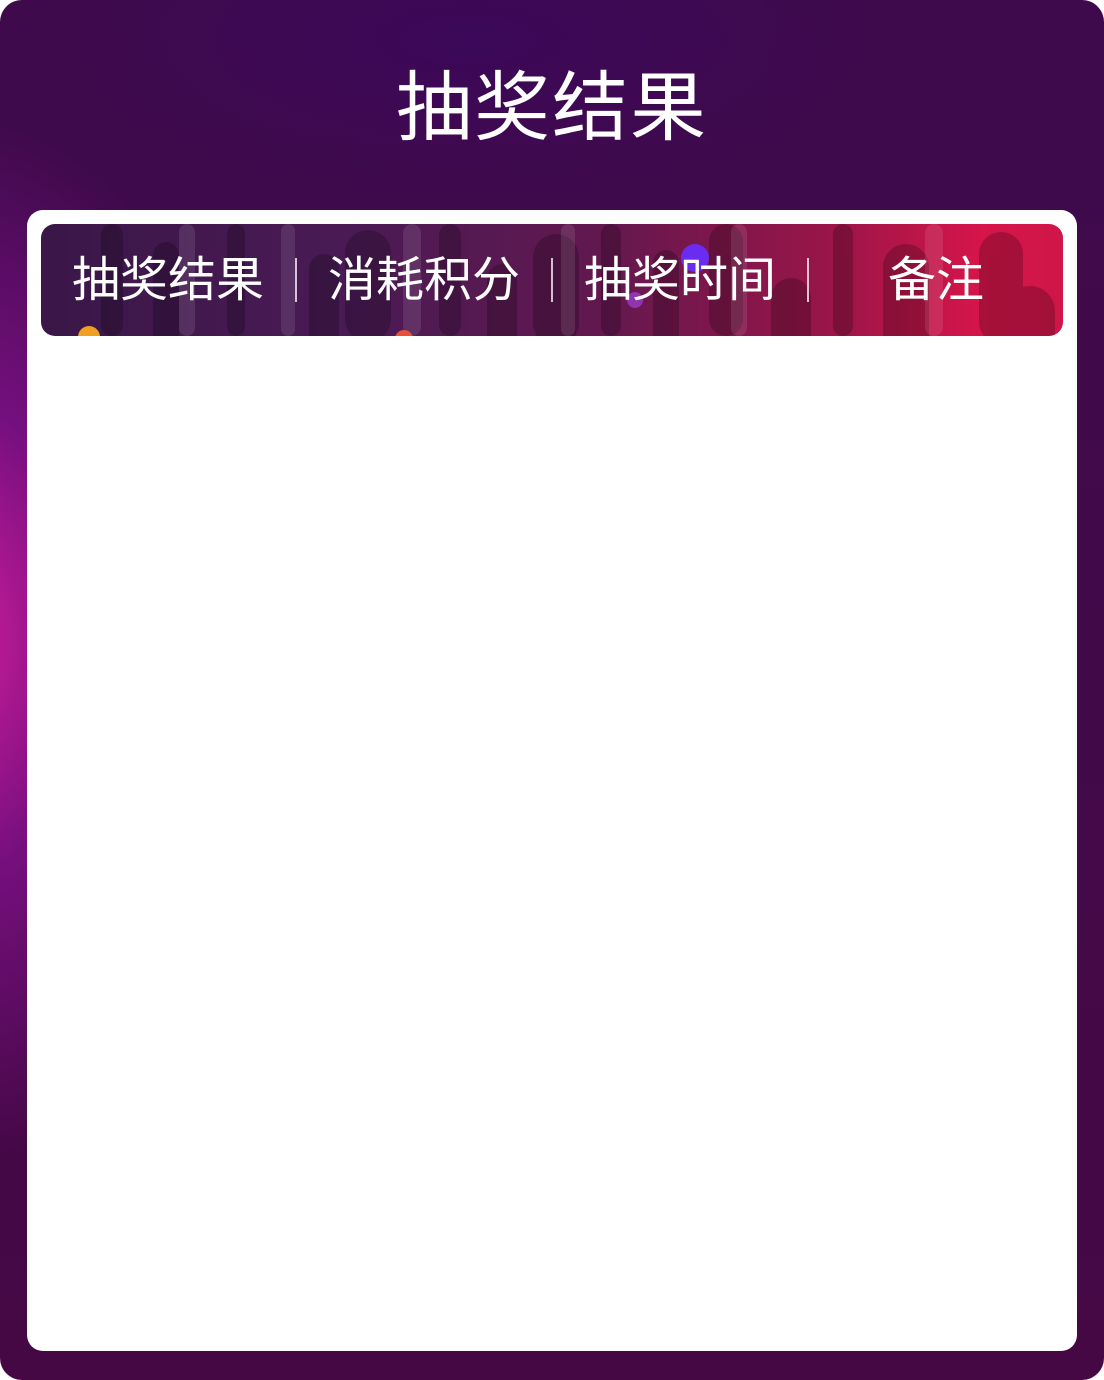 The image size is (1104, 1380). I want to click on column-header-result: 抽奖结果, so click(167, 280).